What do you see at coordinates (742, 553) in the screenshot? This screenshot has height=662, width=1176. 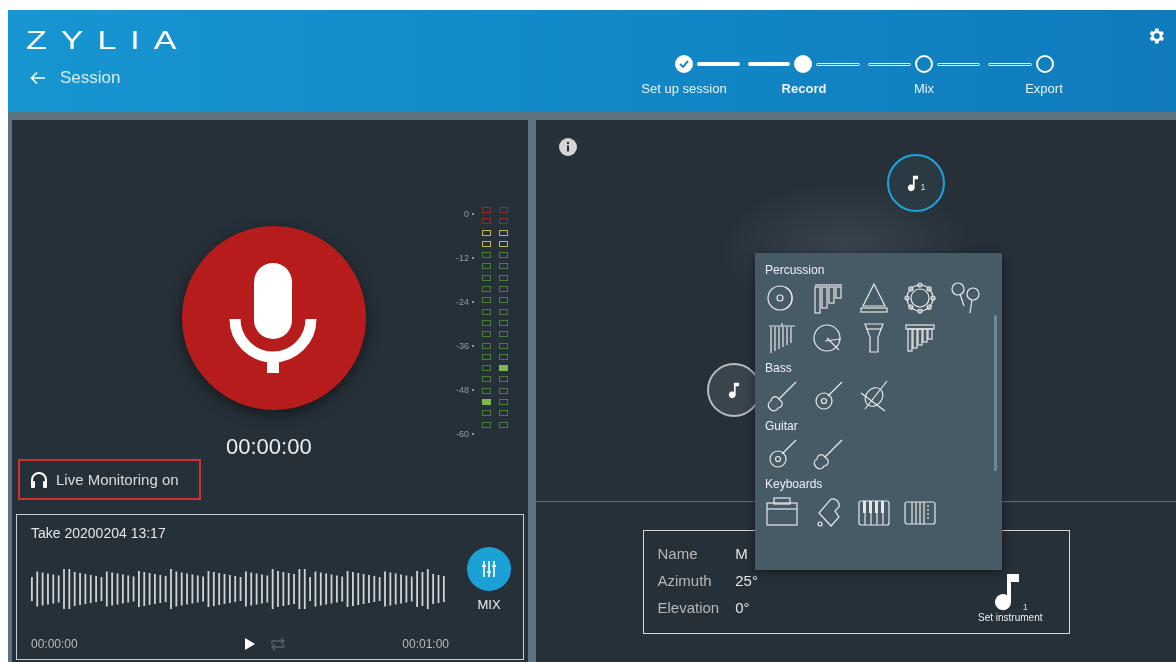 I see `field-value: M` at bounding box center [742, 553].